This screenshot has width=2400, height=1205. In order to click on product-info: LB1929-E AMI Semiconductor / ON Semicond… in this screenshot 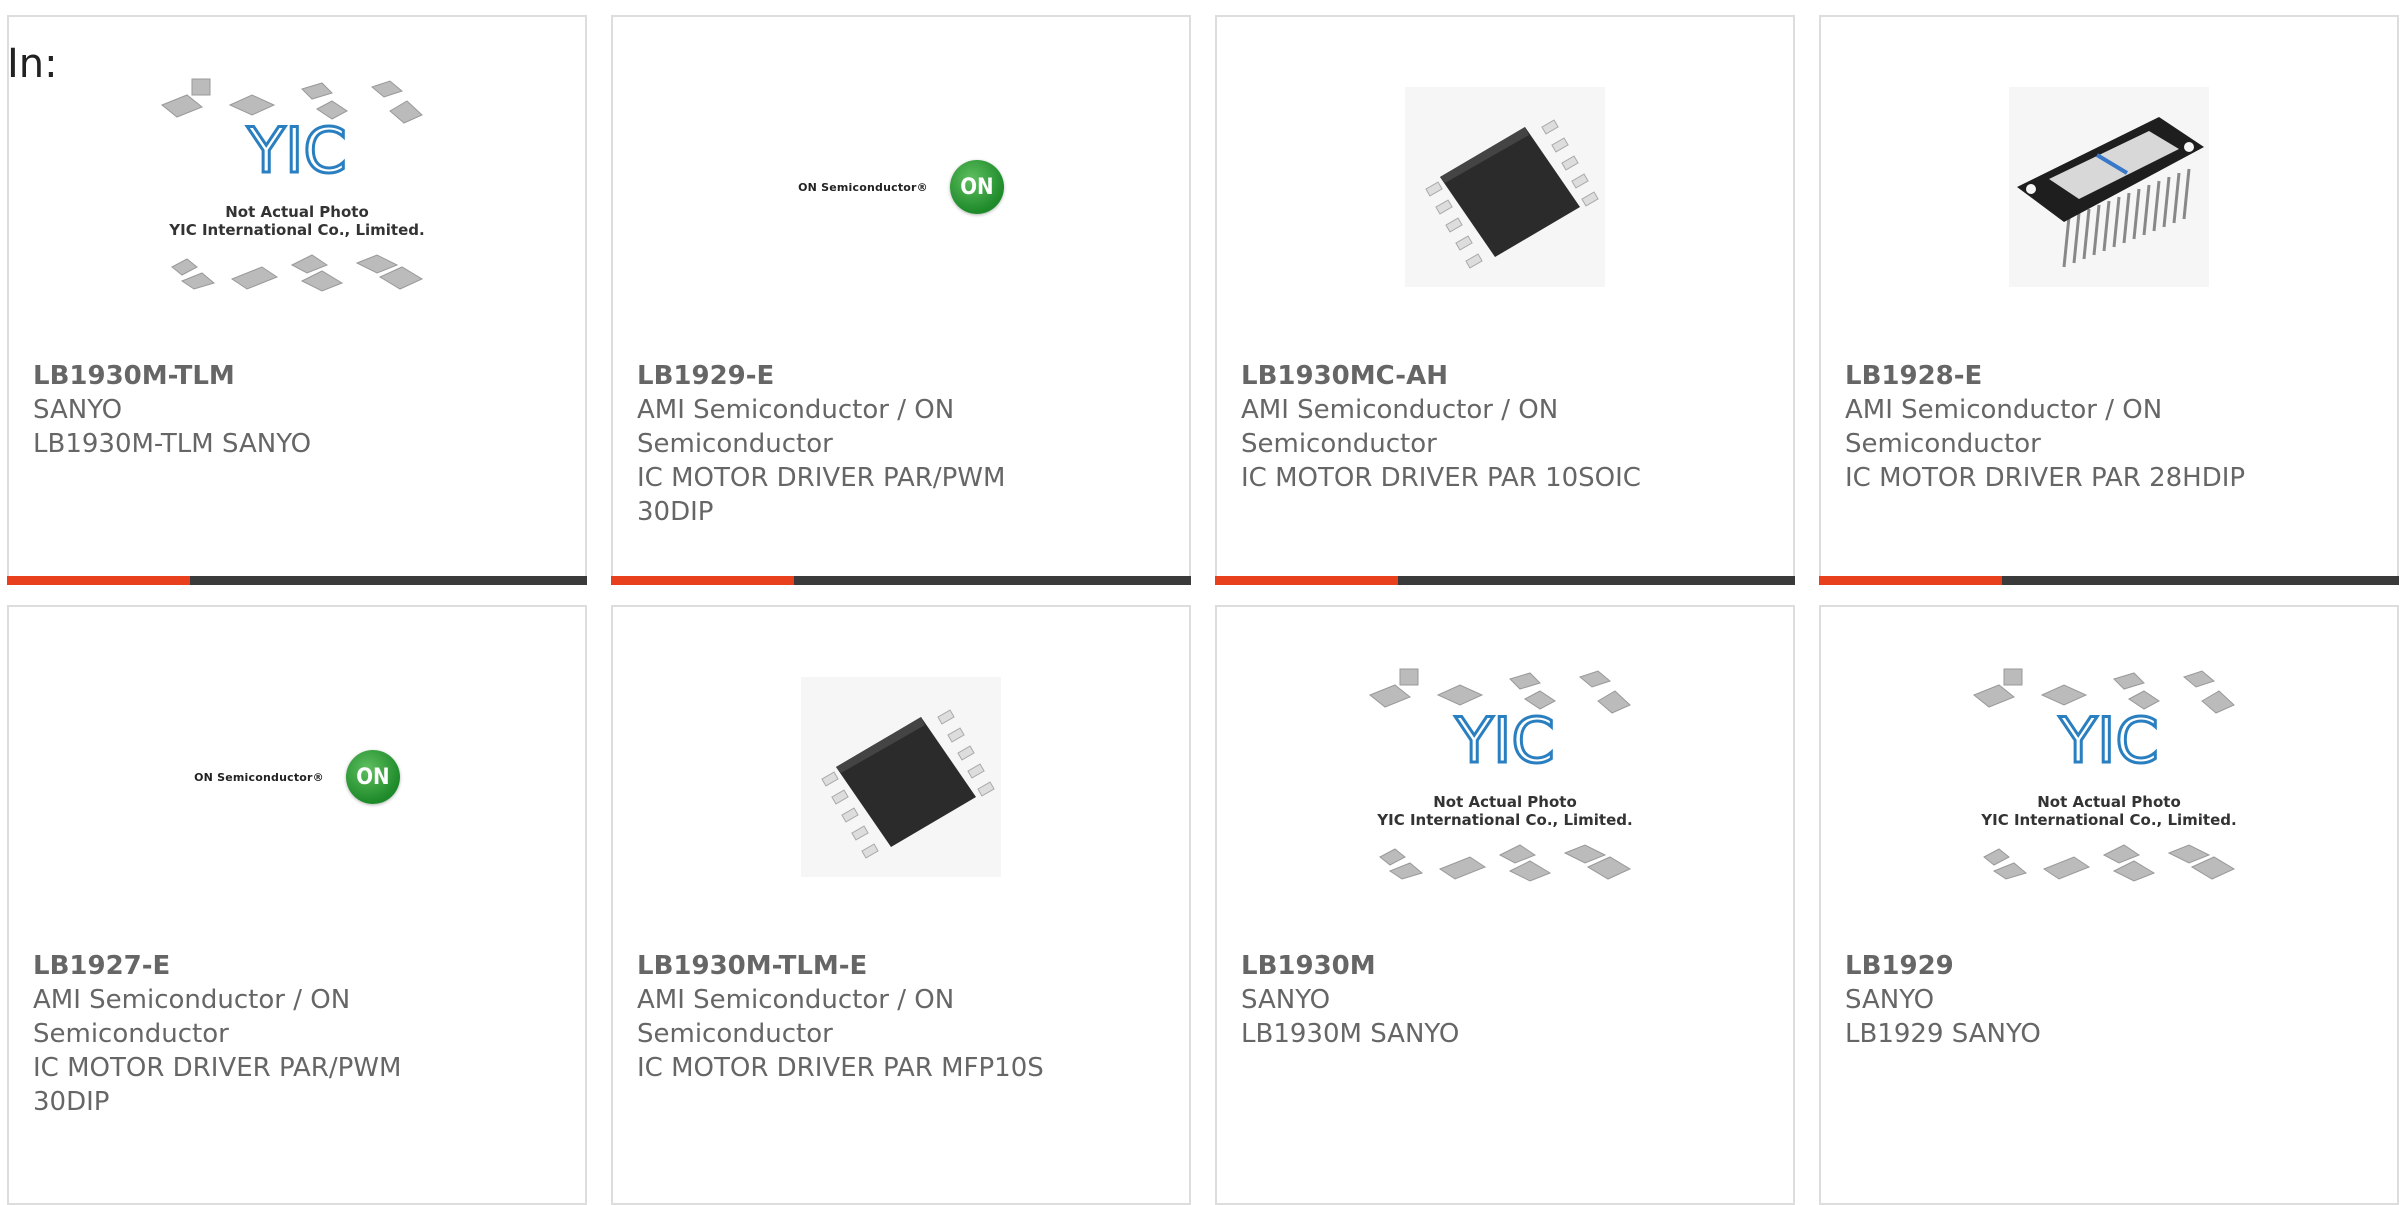, I will do `click(901, 444)`.